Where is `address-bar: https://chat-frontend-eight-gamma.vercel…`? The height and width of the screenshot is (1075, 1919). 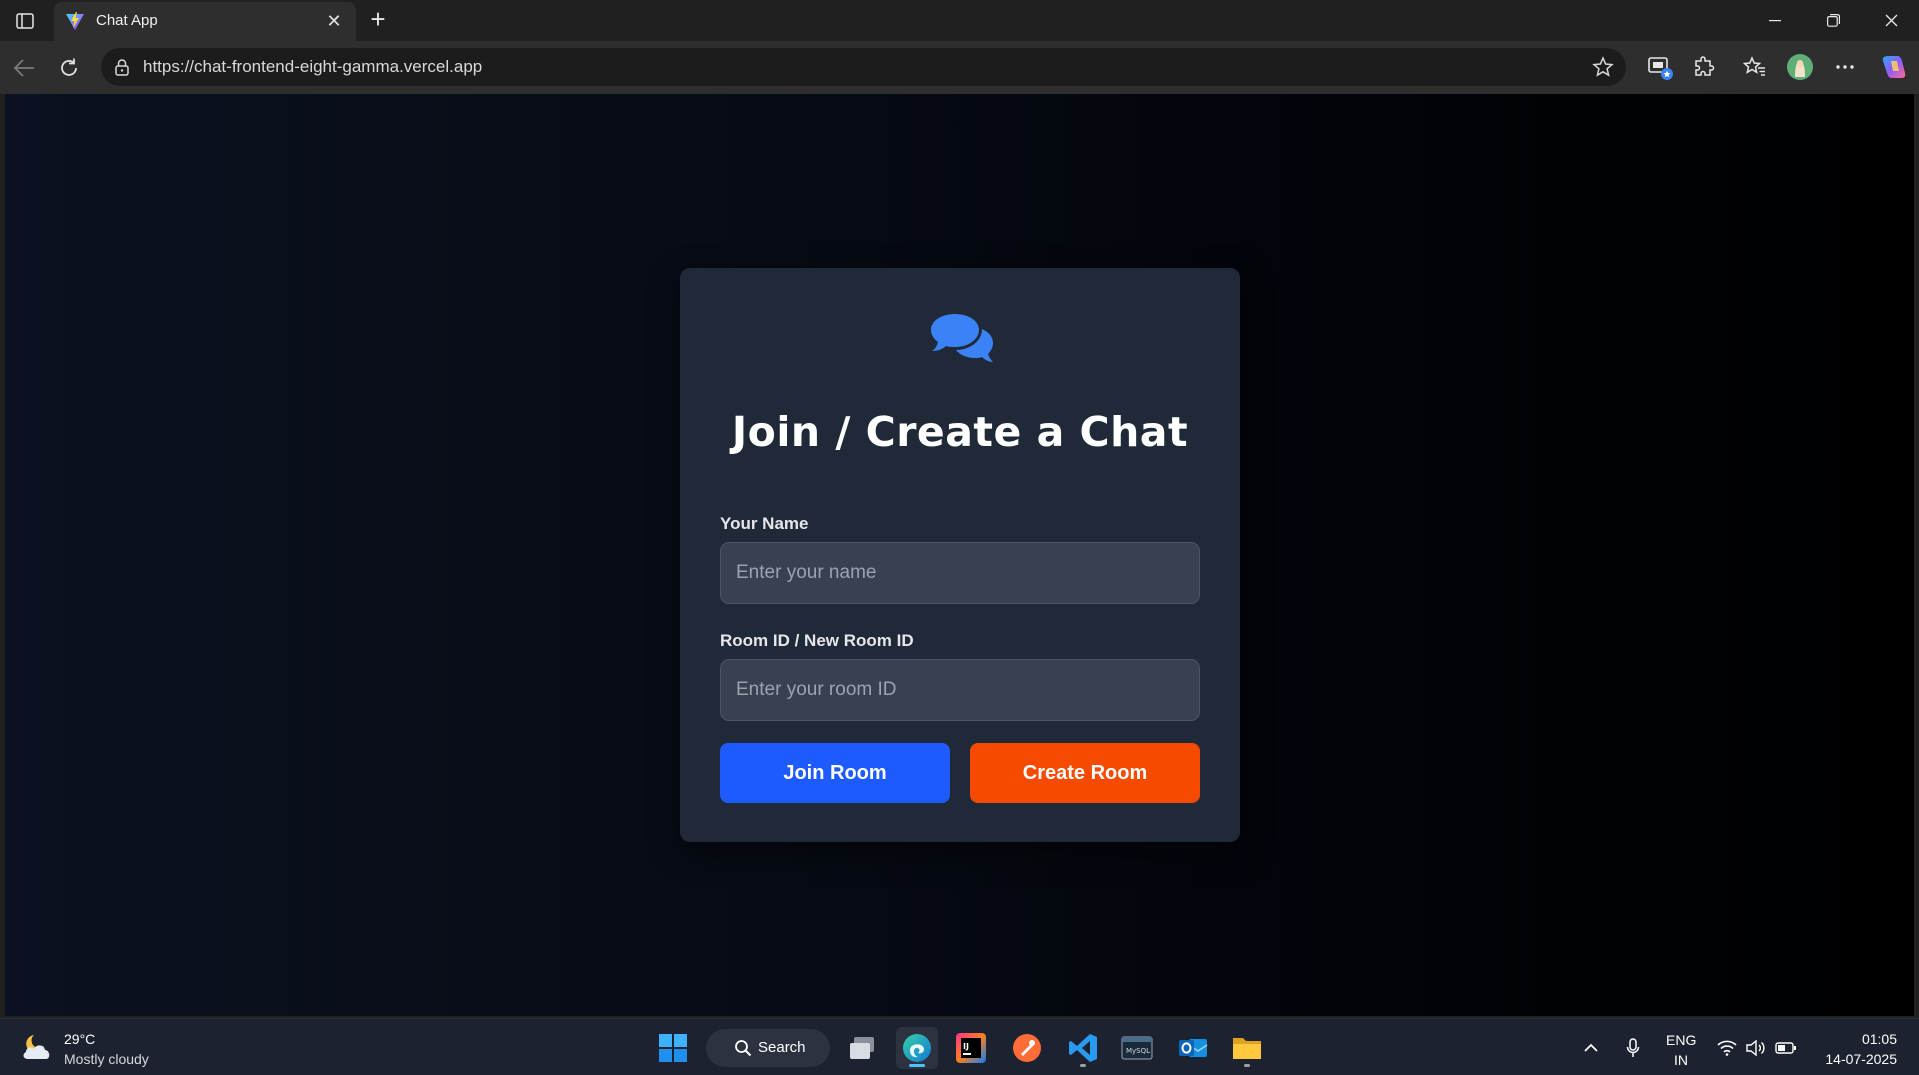 address-bar: https://chat-frontend-eight-gamma.vercel… is located at coordinates (863, 67).